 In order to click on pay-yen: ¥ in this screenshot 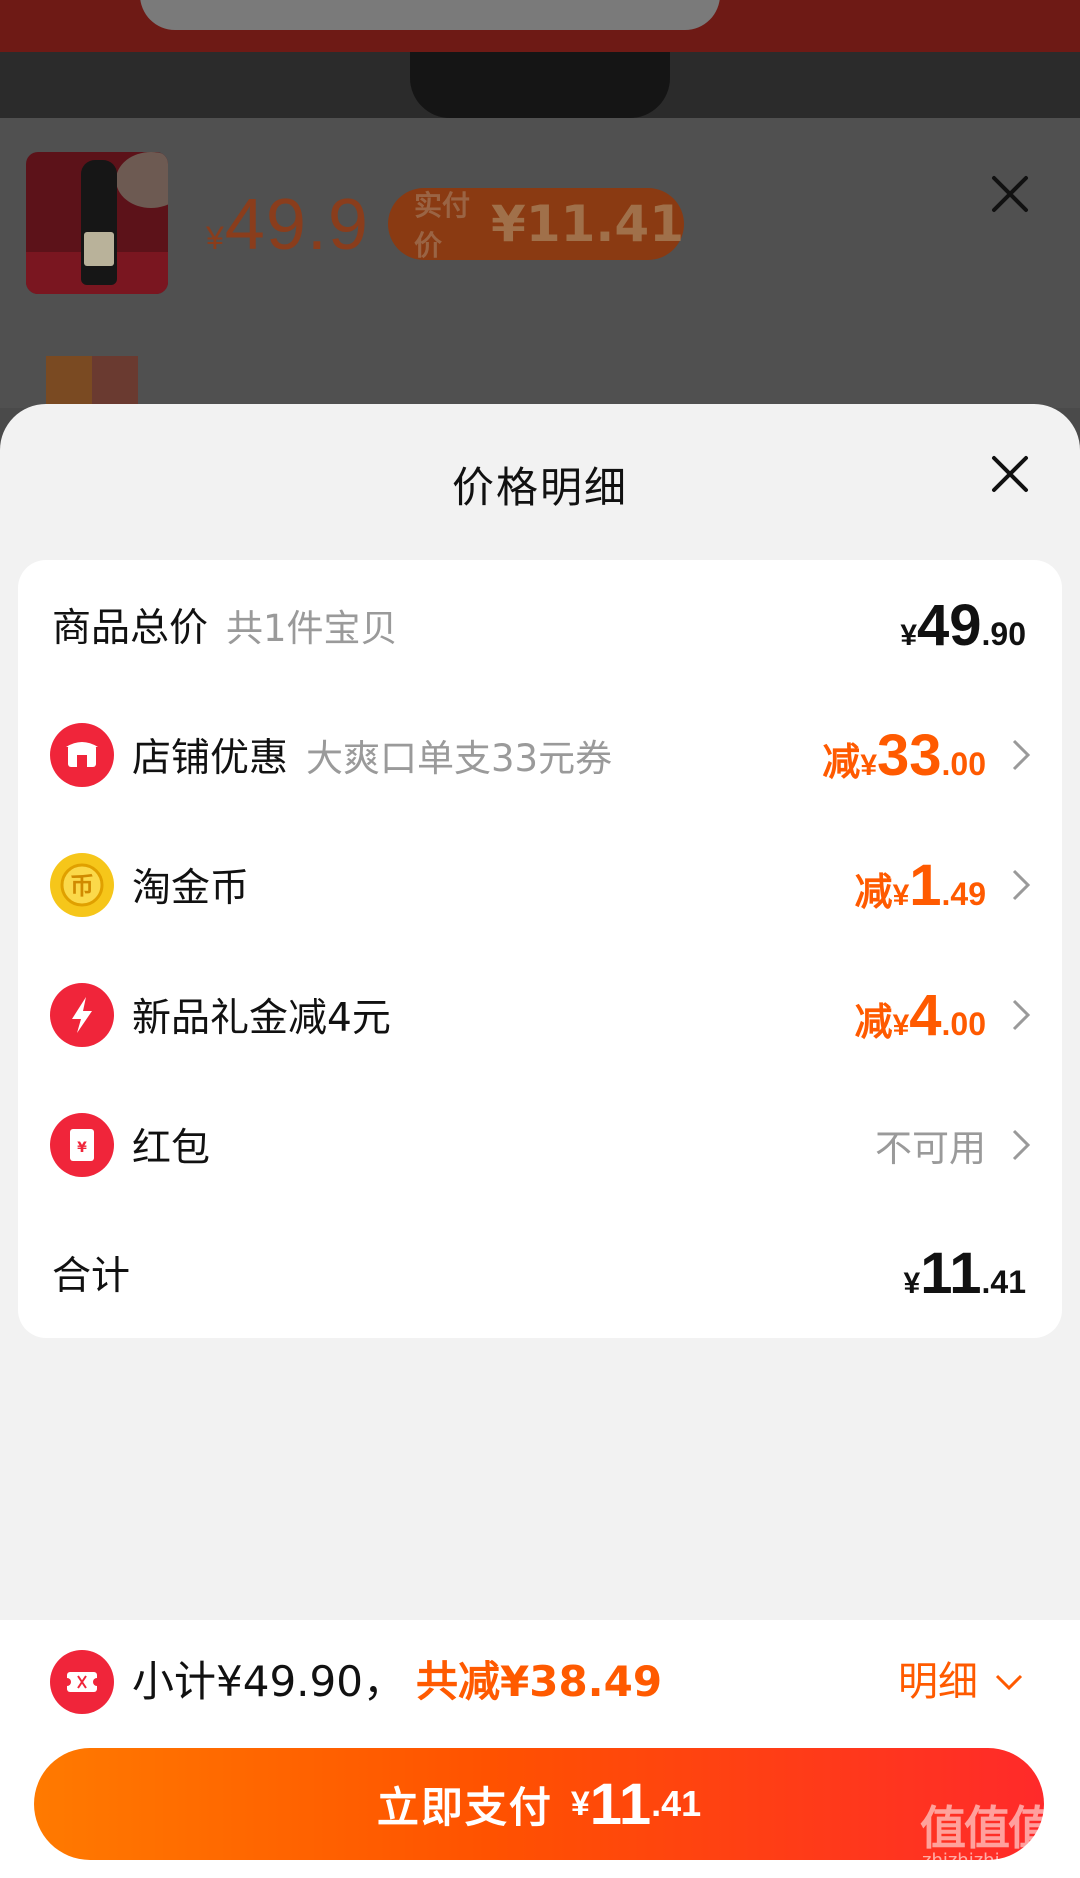, I will do `click(580, 1803)`.